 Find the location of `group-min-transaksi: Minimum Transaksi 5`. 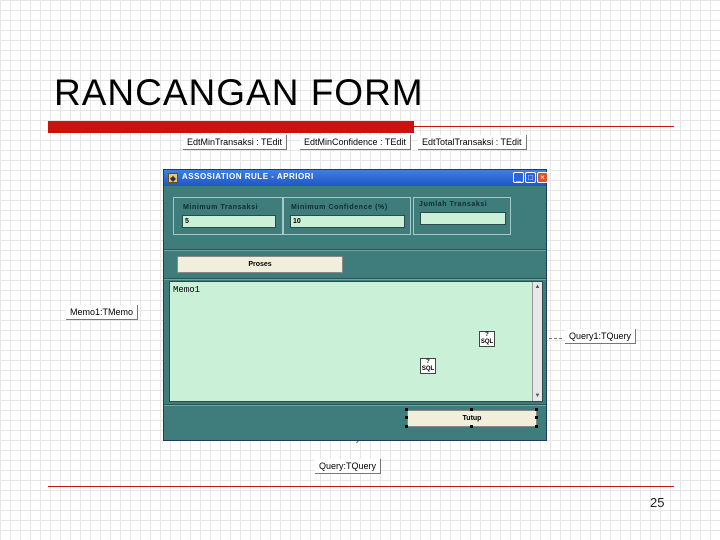

group-min-transaksi: Minimum Transaksi 5 is located at coordinates (228, 216).